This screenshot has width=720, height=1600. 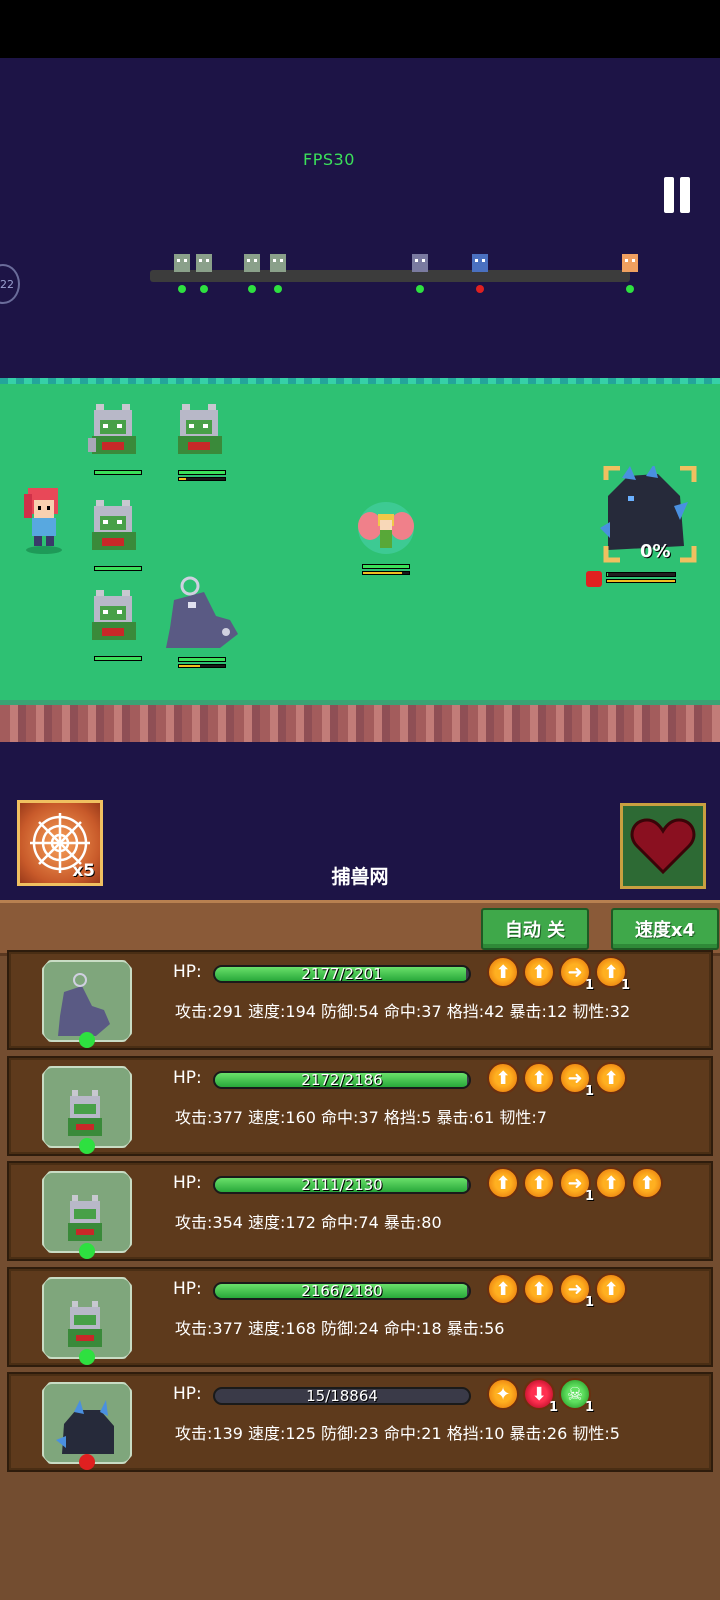 What do you see at coordinates (480, 263) in the screenshot?
I see `crystal-wolf-icon` at bounding box center [480, 263].